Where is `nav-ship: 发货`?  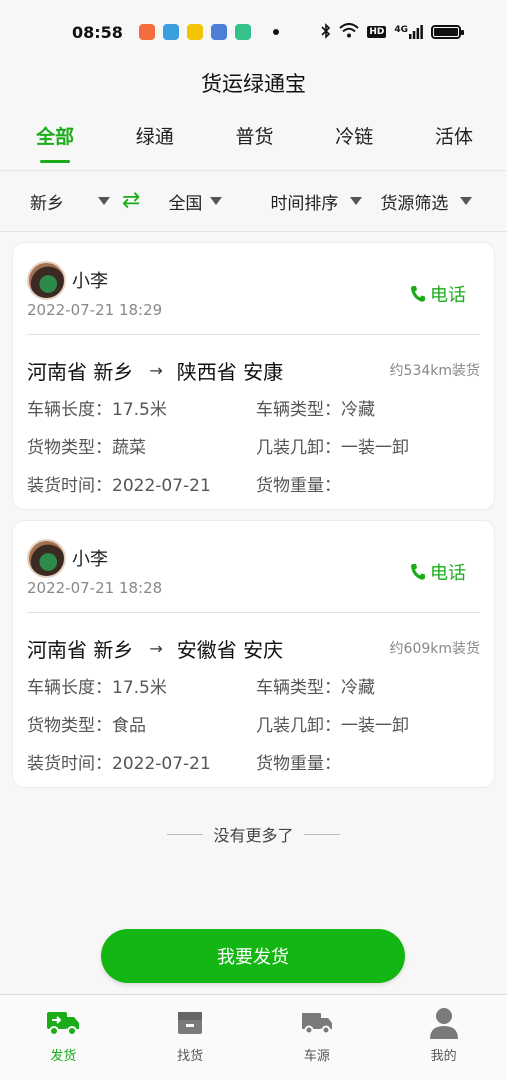
nav-ship: 发货 is located at coordinates (63, 1037).